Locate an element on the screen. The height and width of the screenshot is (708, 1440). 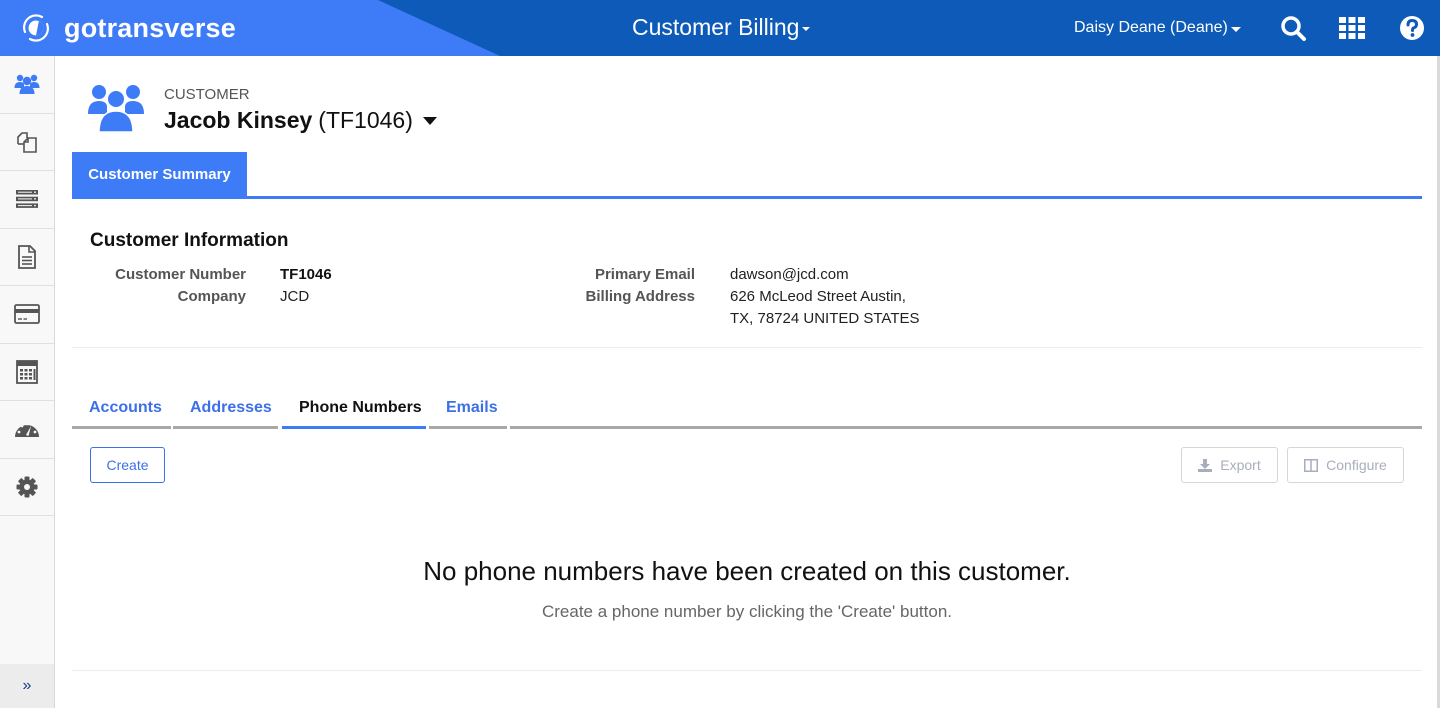
download-icon is located at coordinates (1205, 465).